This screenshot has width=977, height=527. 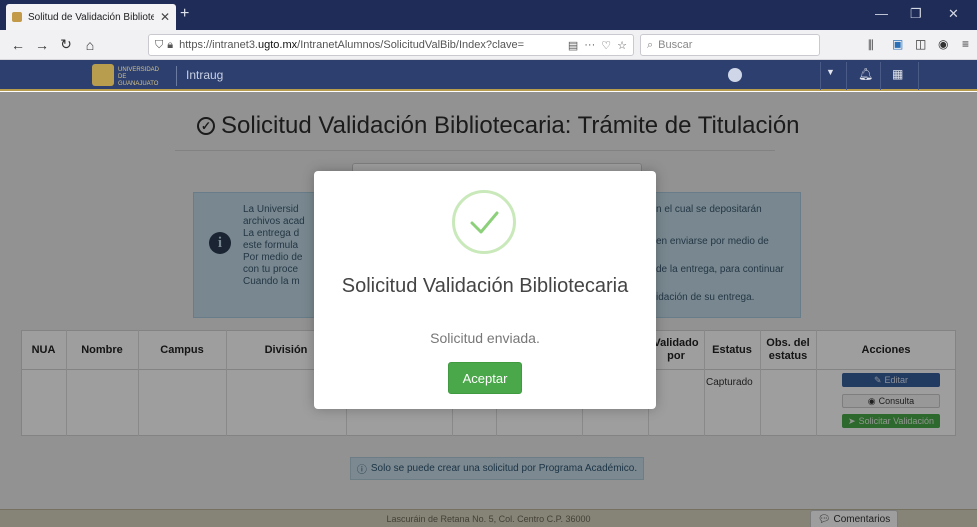 What do you see at coordinates (42, 45) in the screenshot?
I see `forward-icon: →` at bounding box center [42, 45].